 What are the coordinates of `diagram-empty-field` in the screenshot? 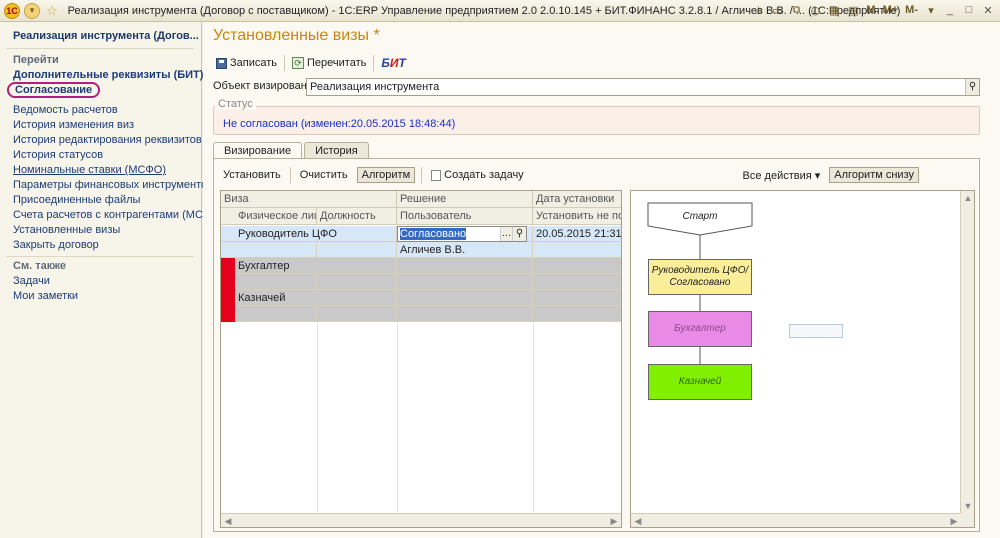 It's located at (816, 331).